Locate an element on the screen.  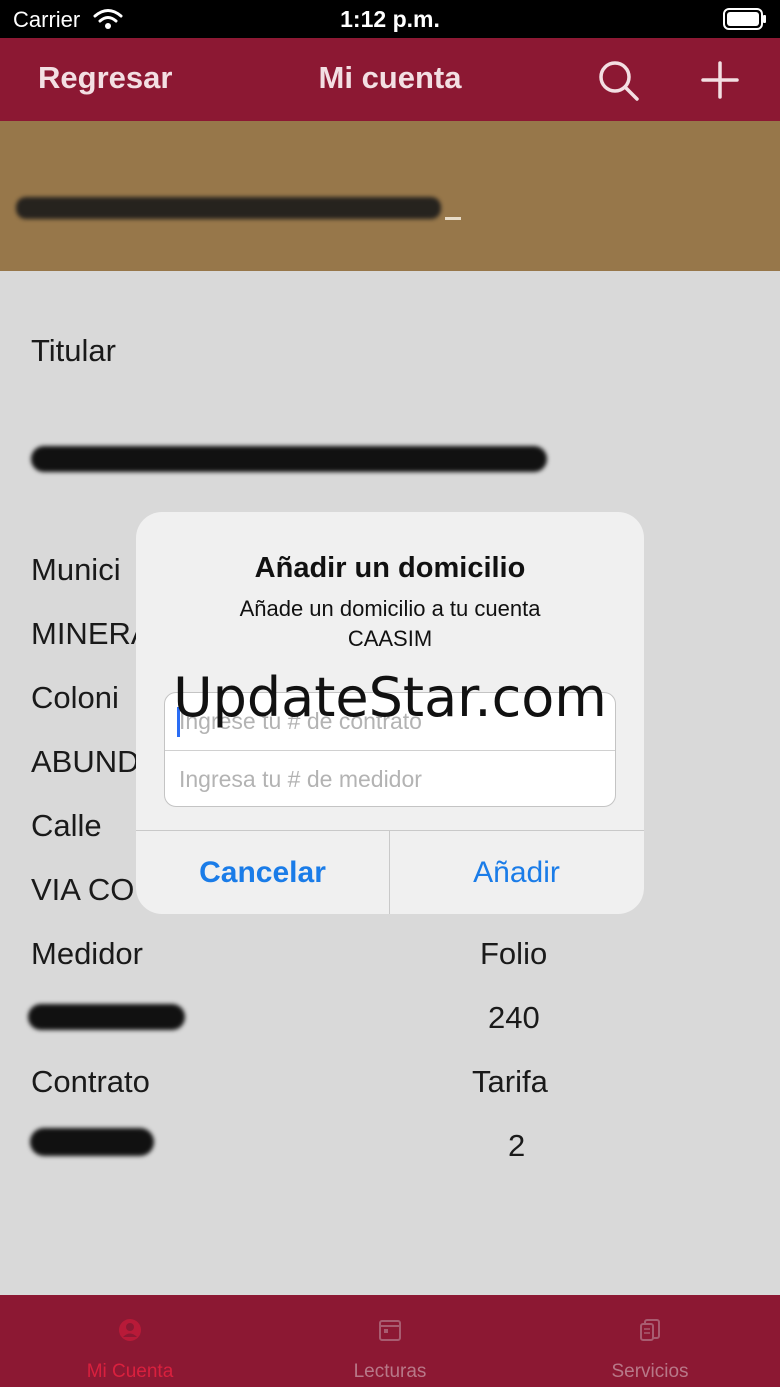
folio-label: Folio is located at coordinates (514, 953).